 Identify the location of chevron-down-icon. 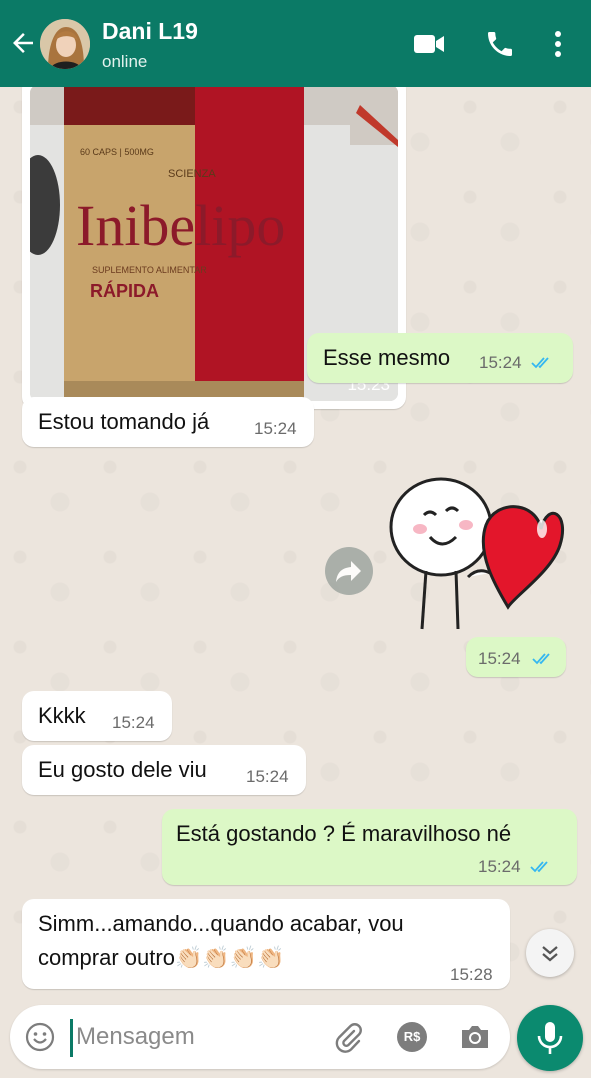
(550, 954).